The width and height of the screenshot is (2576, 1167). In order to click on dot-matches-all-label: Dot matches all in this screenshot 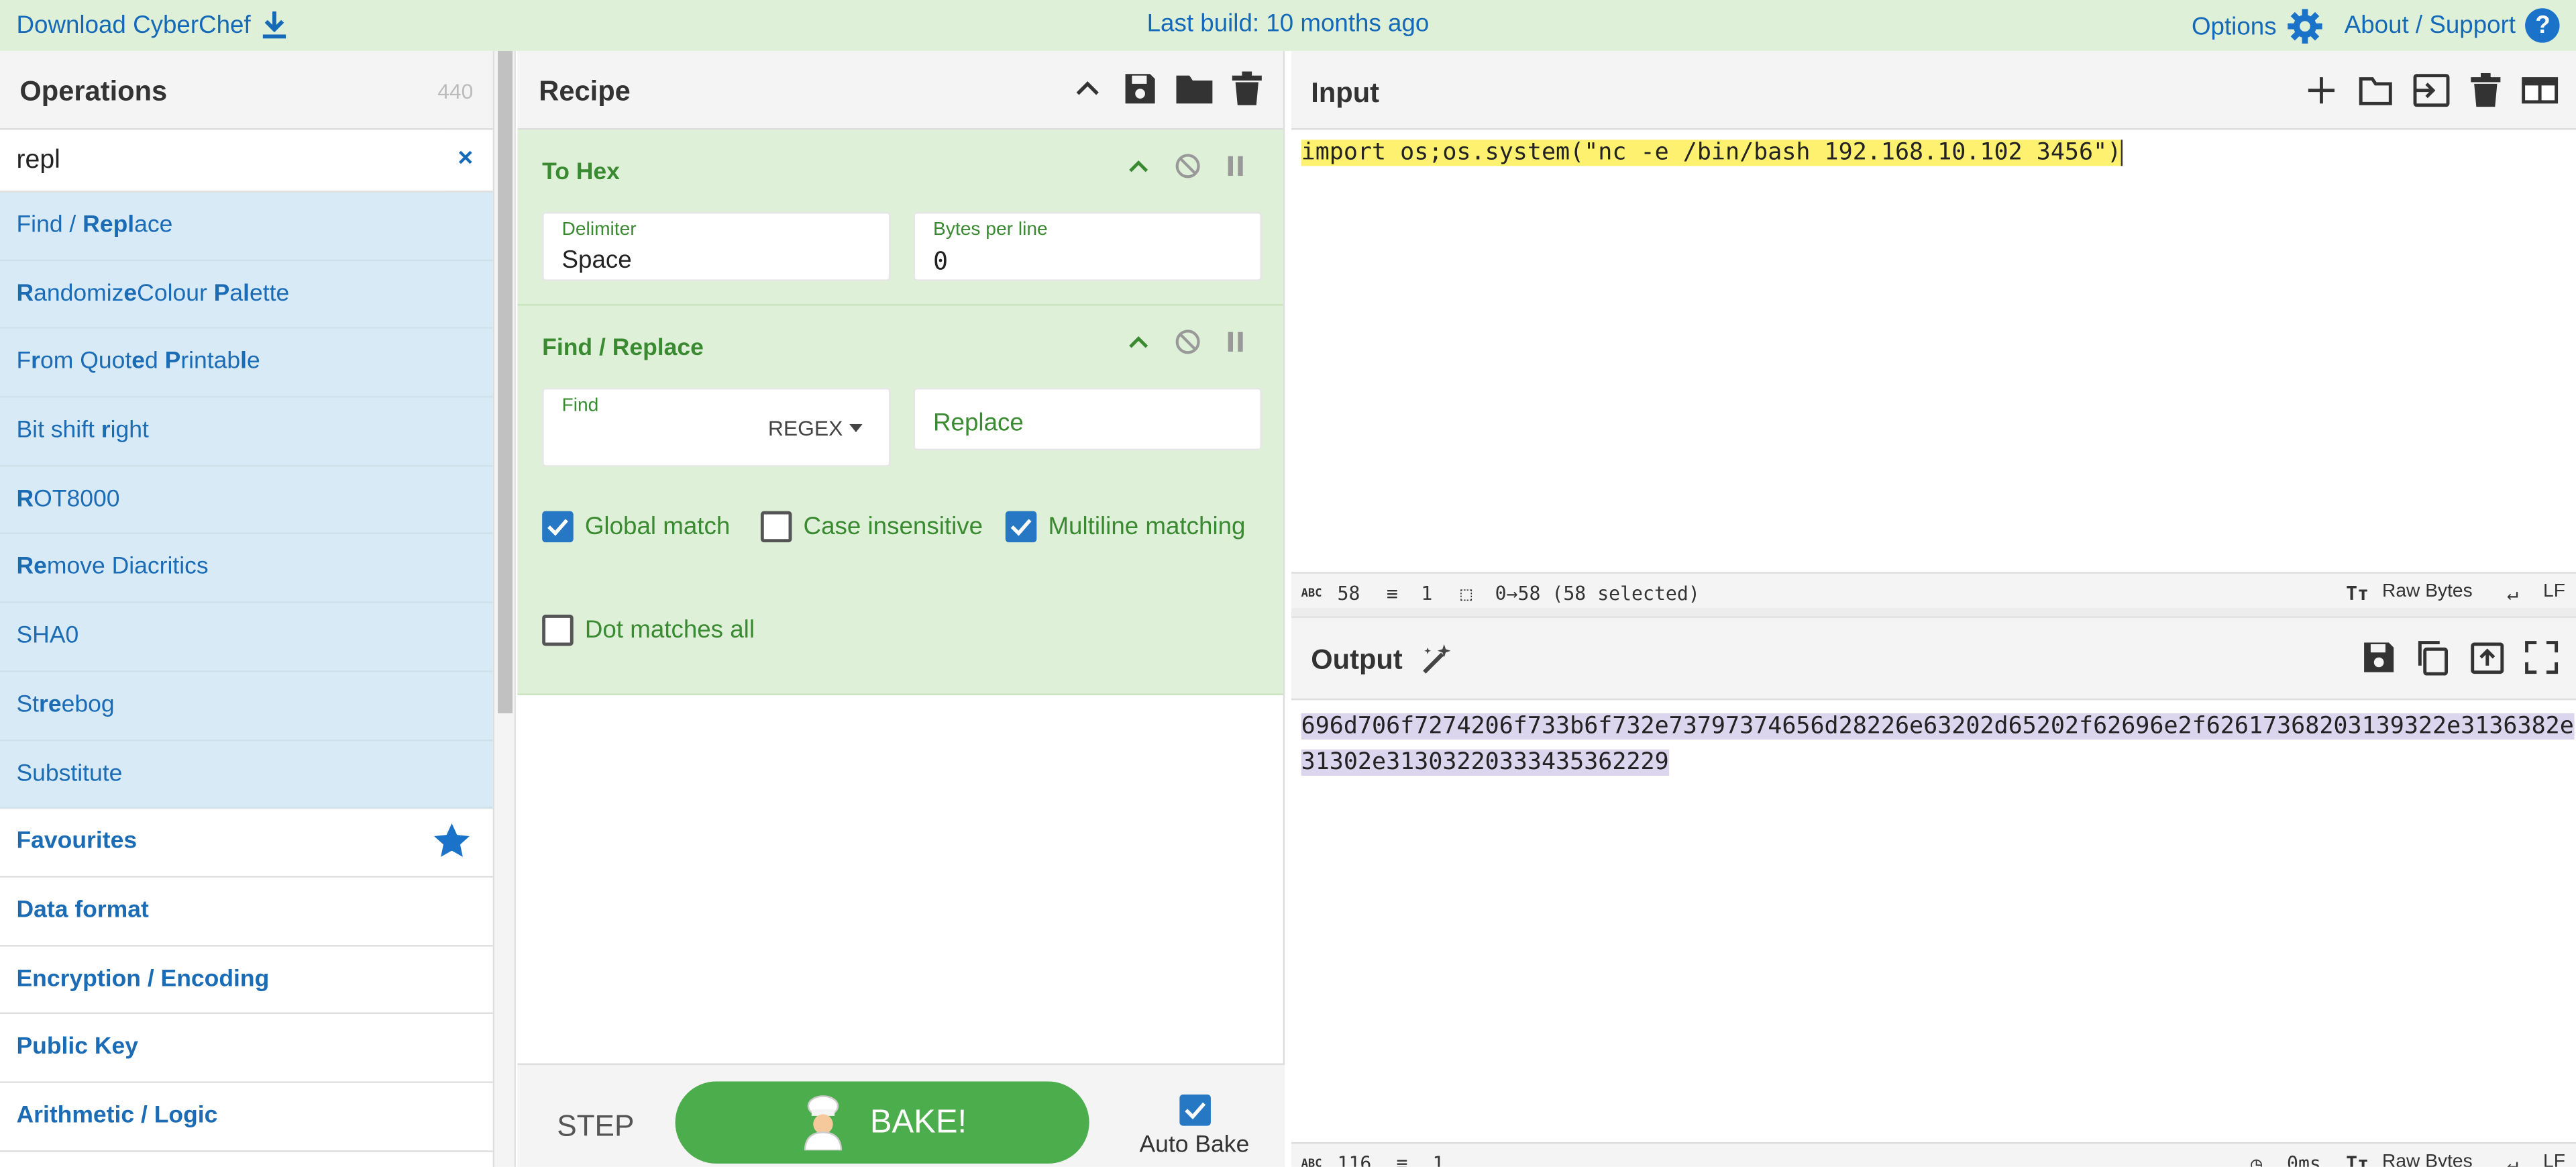, I will do `click(669, 630)`.